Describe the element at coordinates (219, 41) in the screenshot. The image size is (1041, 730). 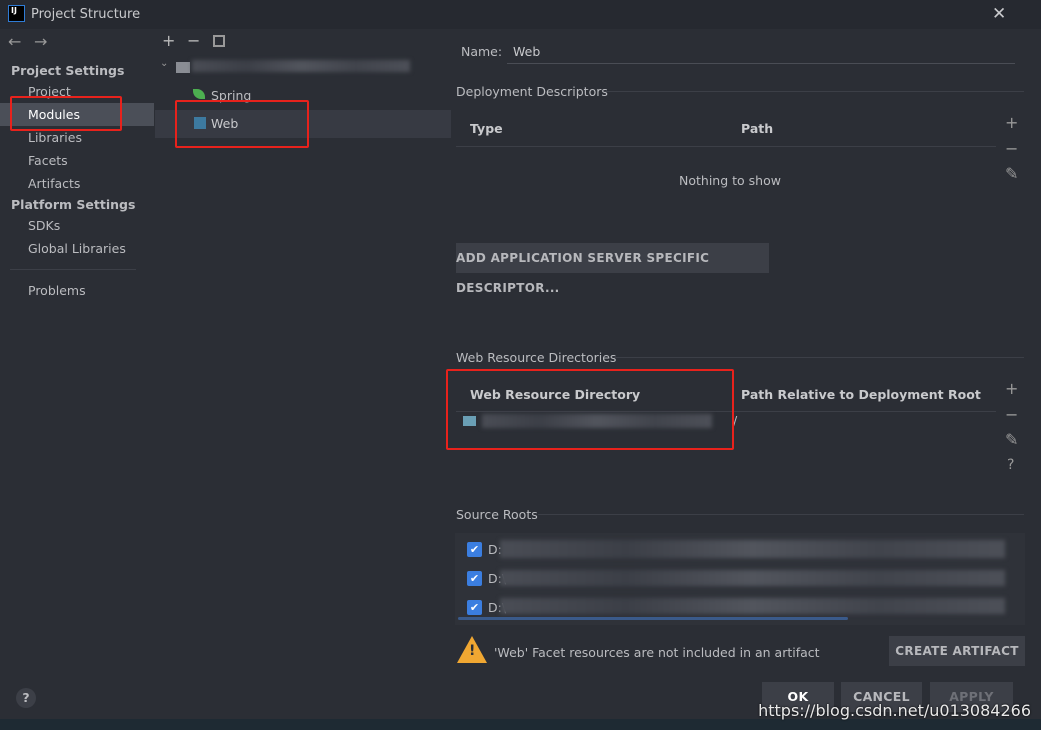
I see `copy-icon` at that location.